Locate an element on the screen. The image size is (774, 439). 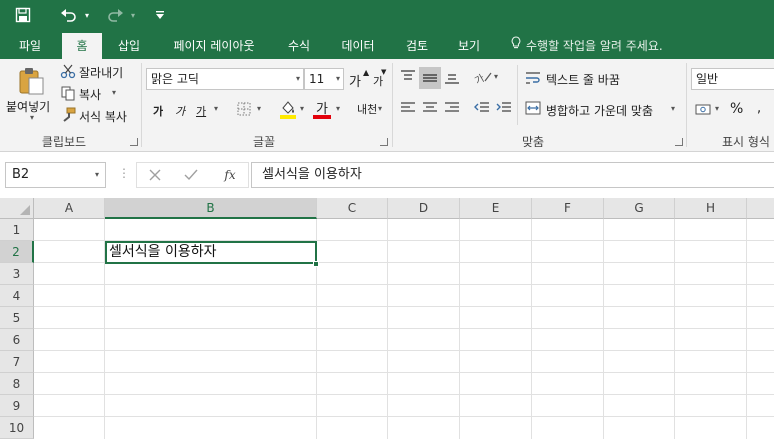
copy-icon is located at coordinates (68, 93).